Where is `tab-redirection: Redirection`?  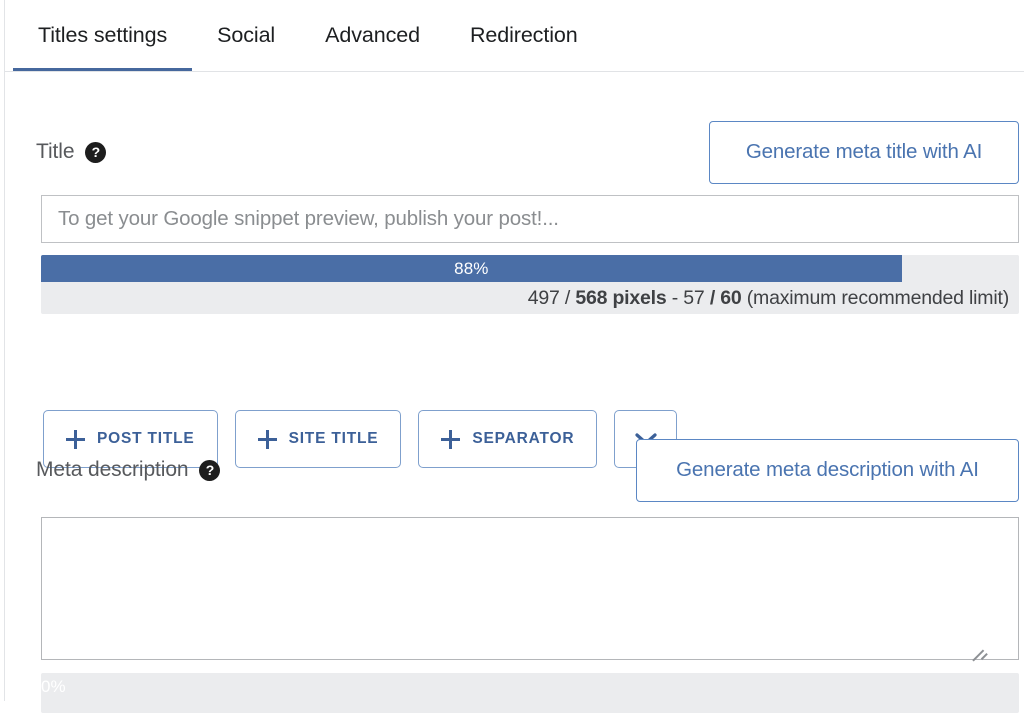
tab-redirection: Redirection is located at coordinates (524, 35).